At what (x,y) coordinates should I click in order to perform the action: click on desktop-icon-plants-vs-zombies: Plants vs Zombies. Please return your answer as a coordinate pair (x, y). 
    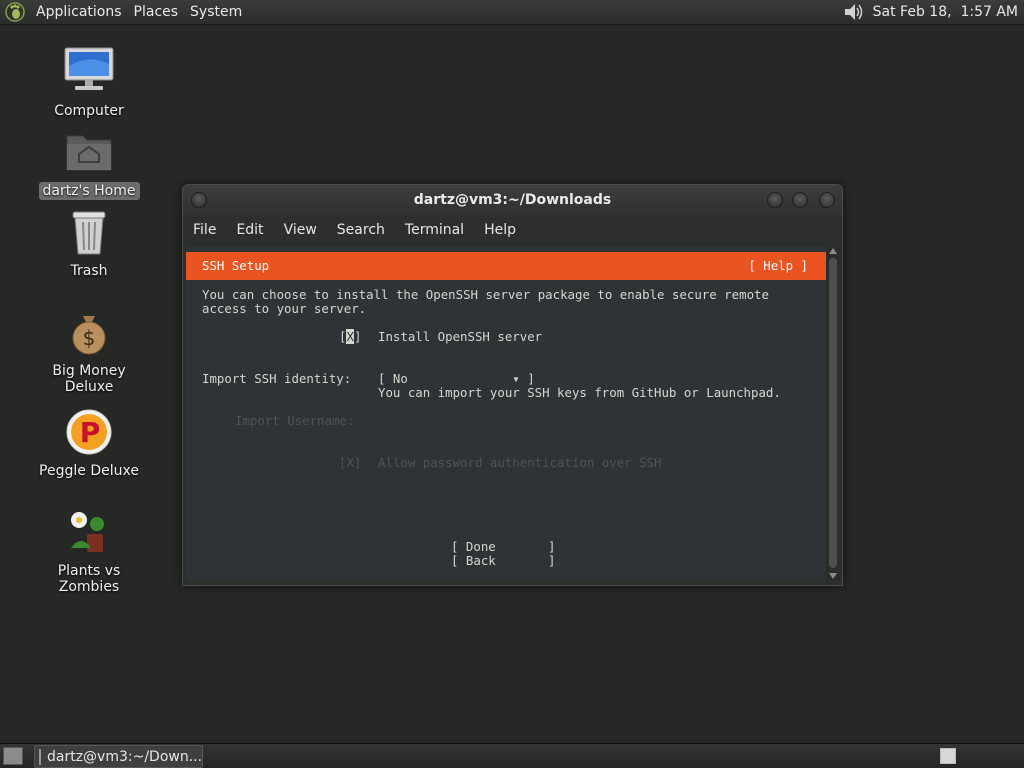
    Looking at the image, I should click on (89, 550).